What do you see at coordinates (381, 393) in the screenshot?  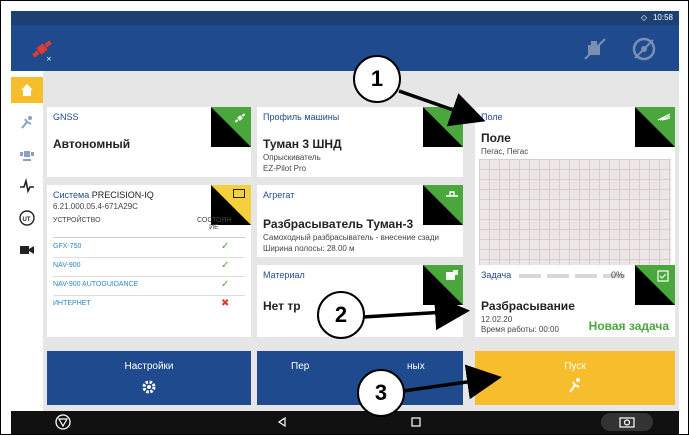 I see `callout-3: 3` at bounding box center [381, 393].